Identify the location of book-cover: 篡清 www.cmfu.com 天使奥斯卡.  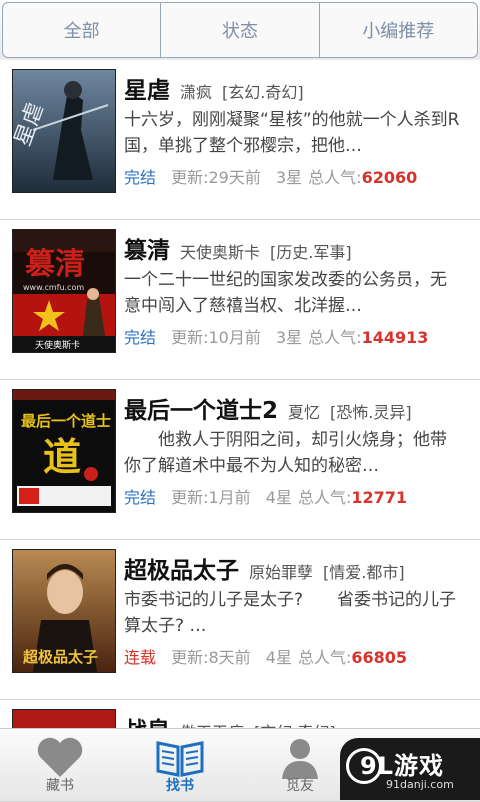
(64, 291).